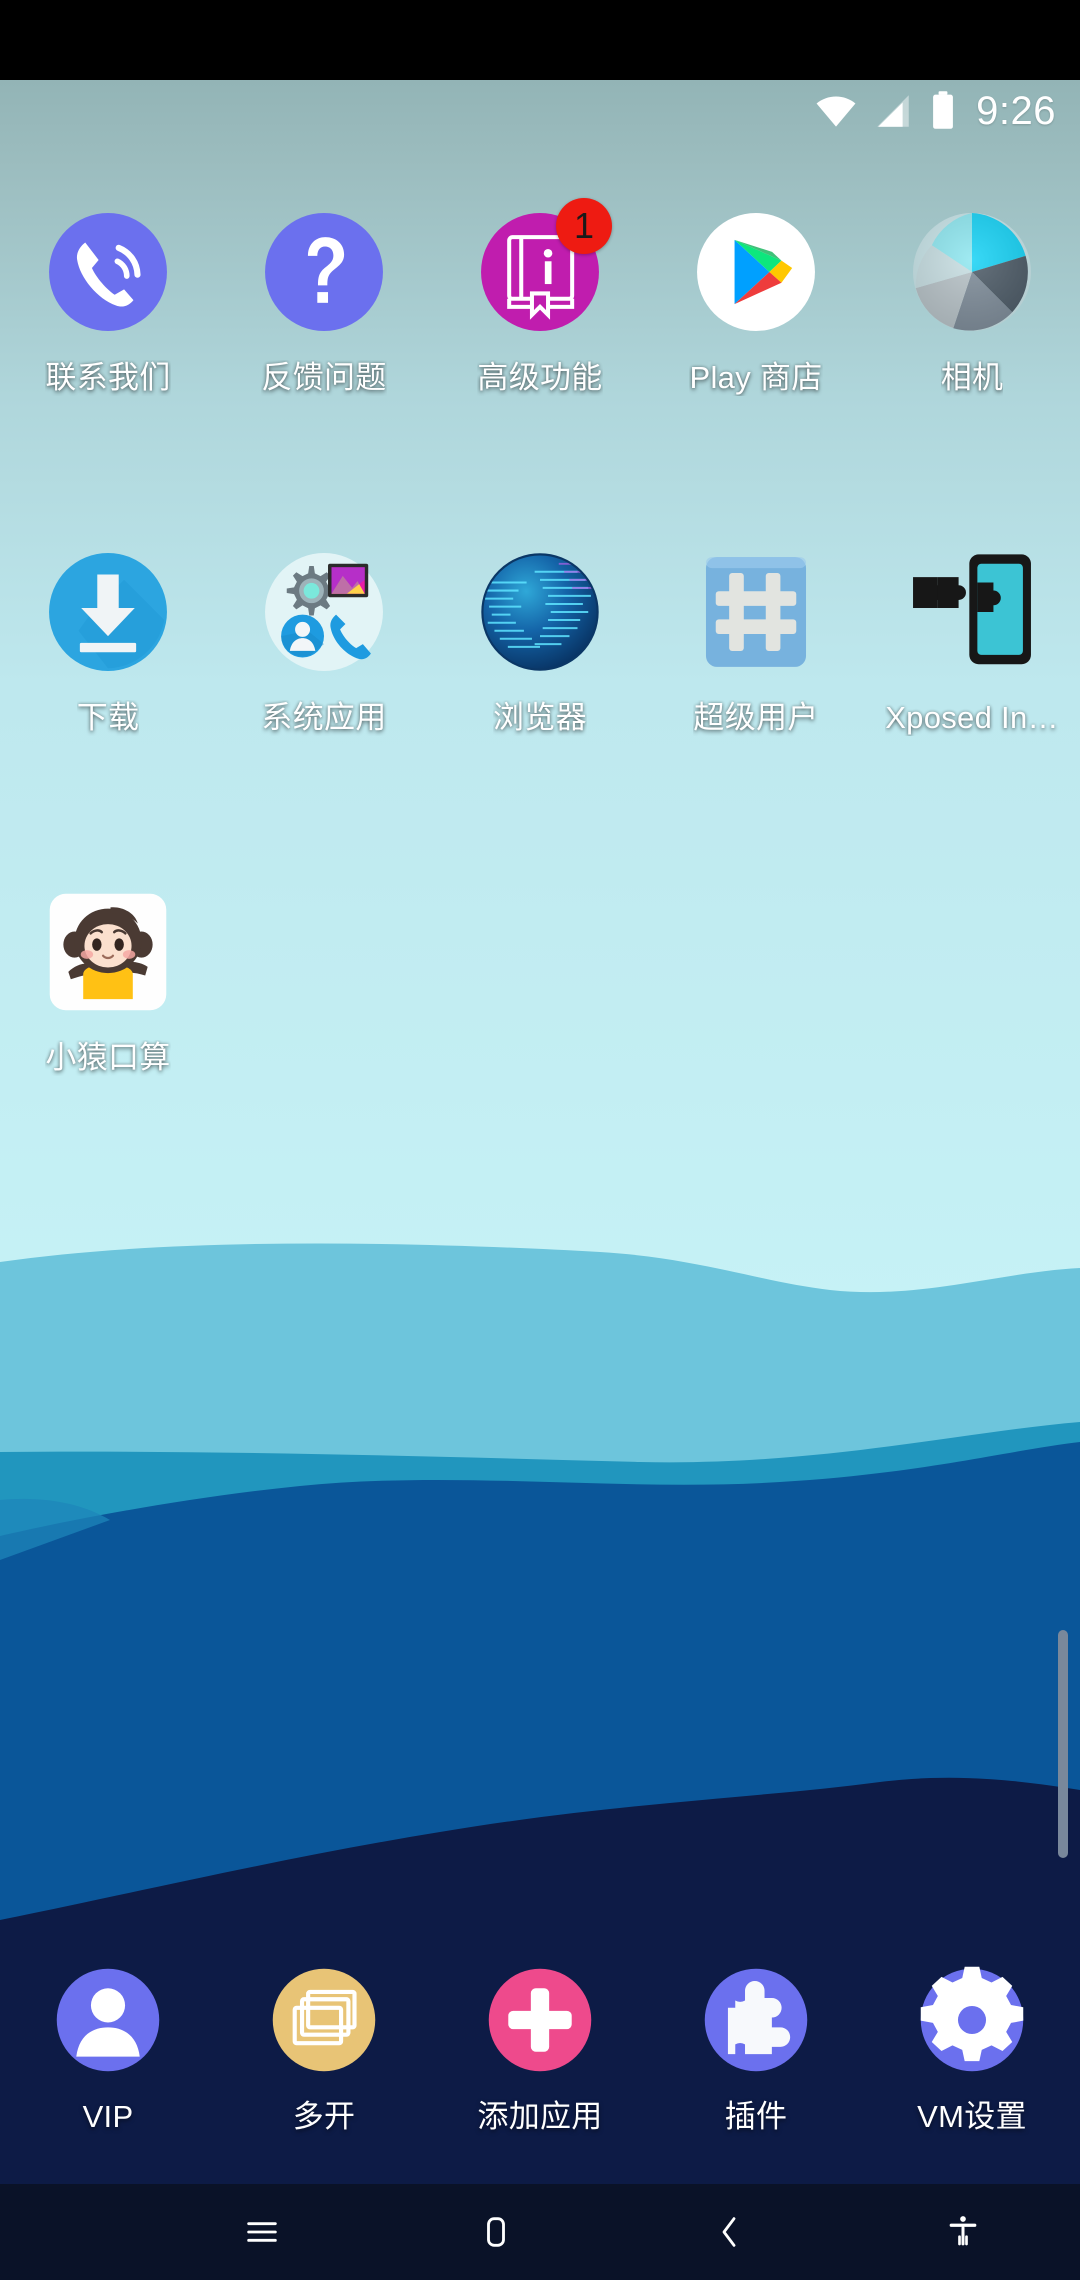 The width and height of the screenshot is (1080, 2280). What do you see at coordinates (540, 111) in the screenshot?
I see `status-bar: 9:26` at bounding box center [540, 111].